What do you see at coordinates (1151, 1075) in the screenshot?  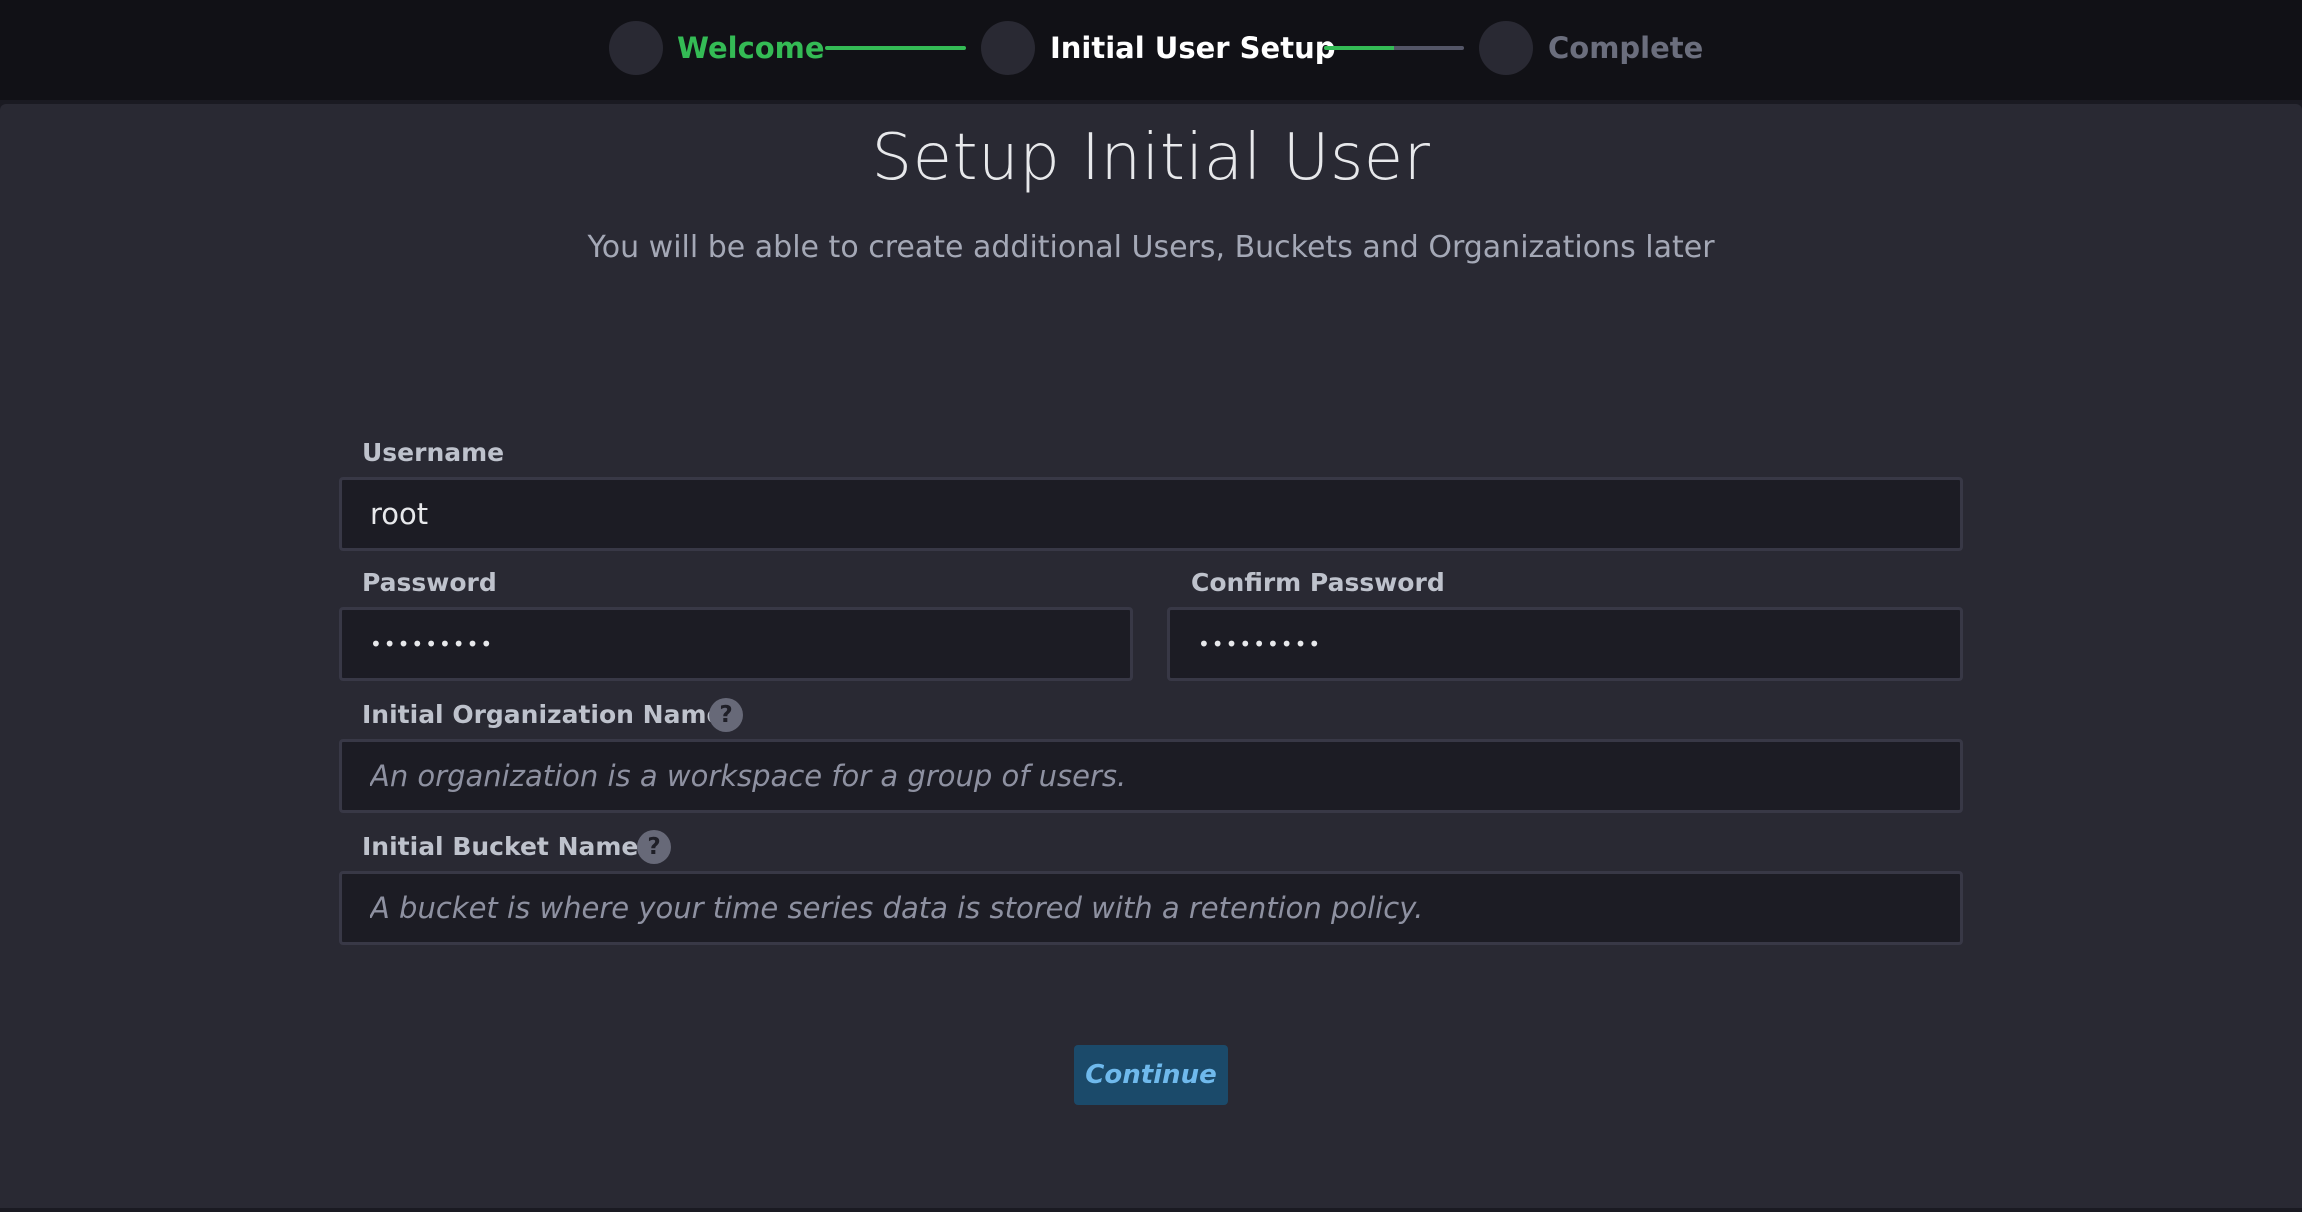 I see `continue-button: Continue` at bounding box center [1151, 1075].